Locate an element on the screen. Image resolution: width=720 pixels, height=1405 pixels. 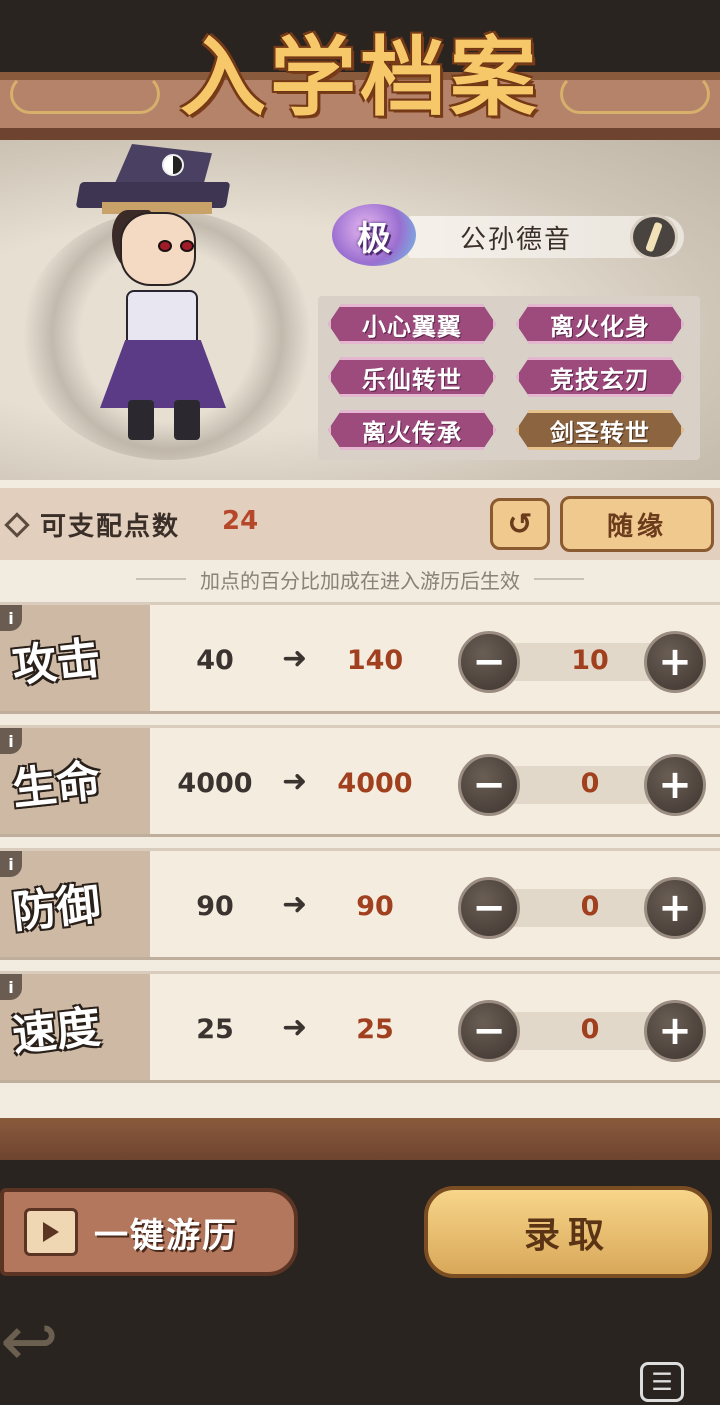
character-name: 公孙德音 is located at coordinates (516, 239).